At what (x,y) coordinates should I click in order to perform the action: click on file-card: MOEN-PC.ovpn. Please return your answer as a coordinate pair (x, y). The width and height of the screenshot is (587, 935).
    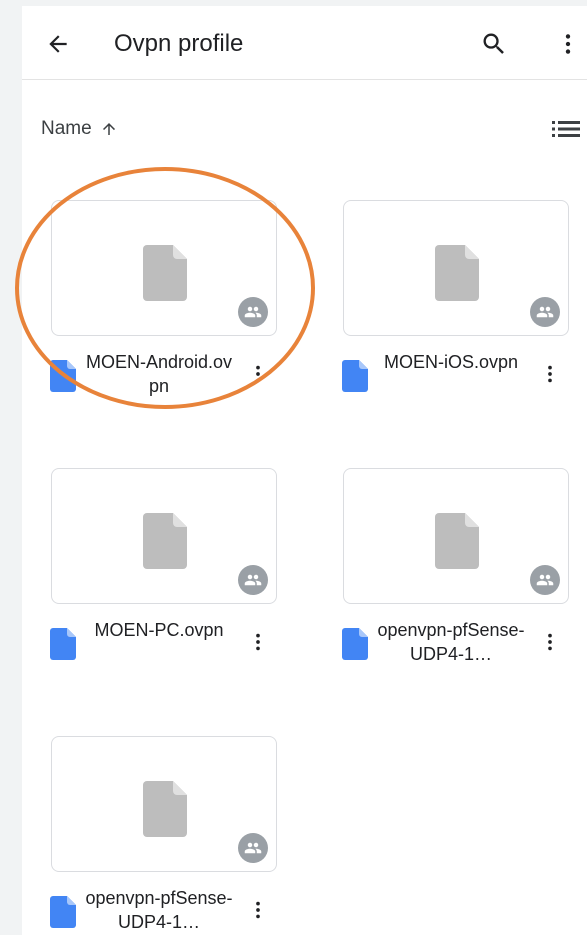
    Looking at the image, I should click on (164, 568).